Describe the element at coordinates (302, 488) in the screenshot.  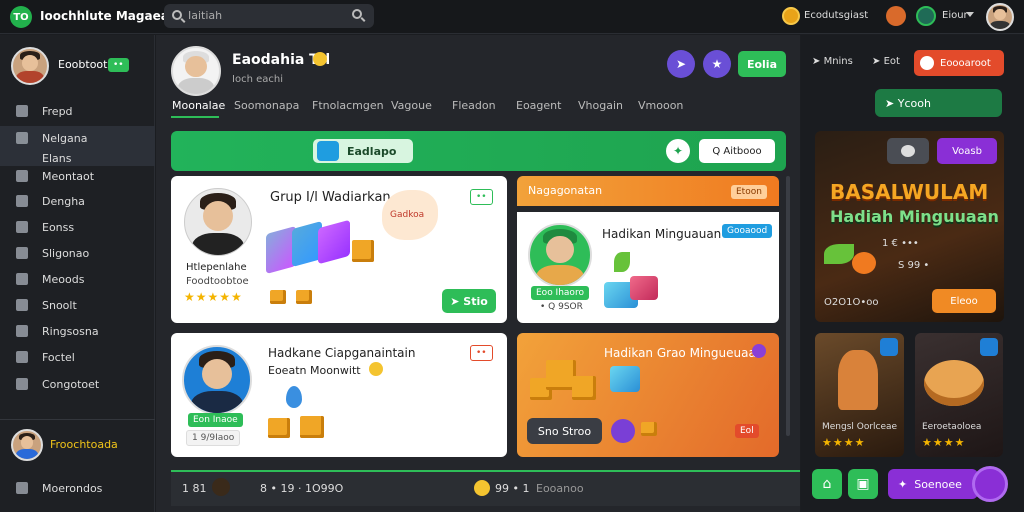
I see `bottombar-mid: 8 • 19 · 1O99O` at that location.